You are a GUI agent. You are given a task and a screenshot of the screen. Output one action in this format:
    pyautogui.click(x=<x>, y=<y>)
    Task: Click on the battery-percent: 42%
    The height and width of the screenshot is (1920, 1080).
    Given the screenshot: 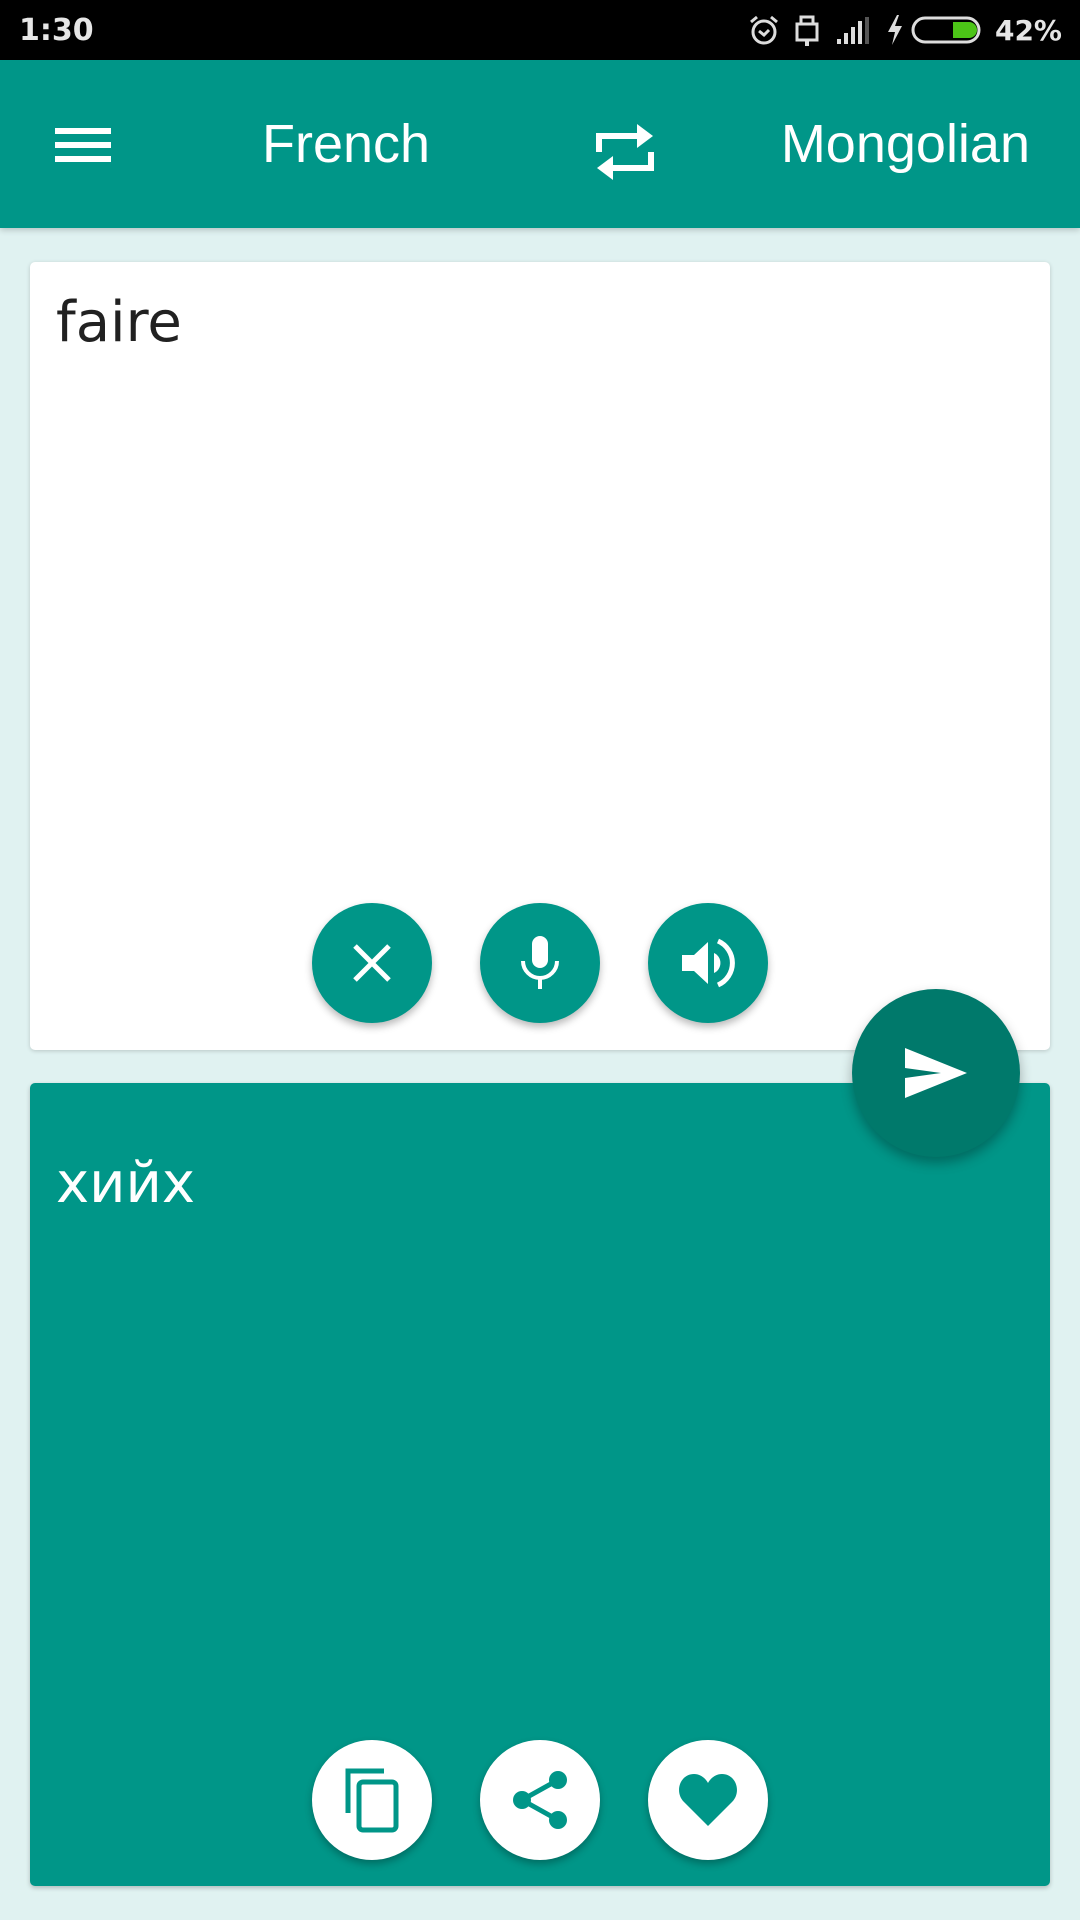 What is the action you would take?
    pyautogui.click(x=1028, y=30)
    